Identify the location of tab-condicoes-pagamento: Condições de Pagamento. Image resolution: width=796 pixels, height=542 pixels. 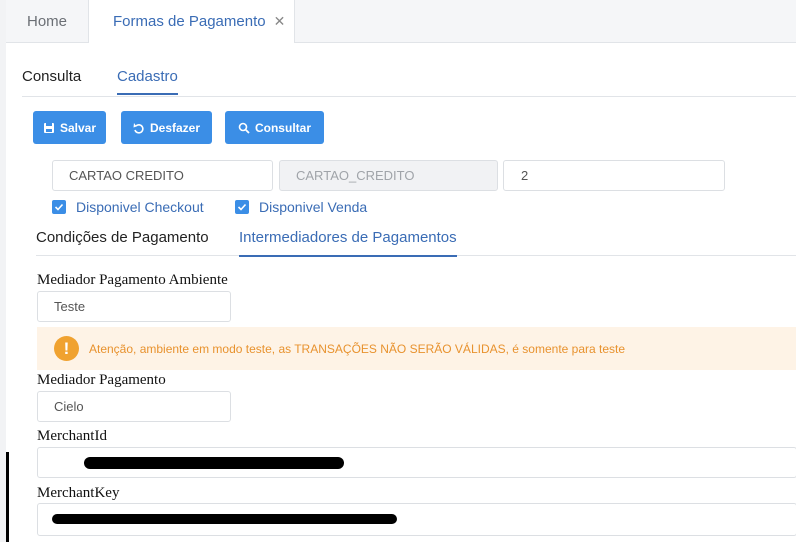
(122, 237).